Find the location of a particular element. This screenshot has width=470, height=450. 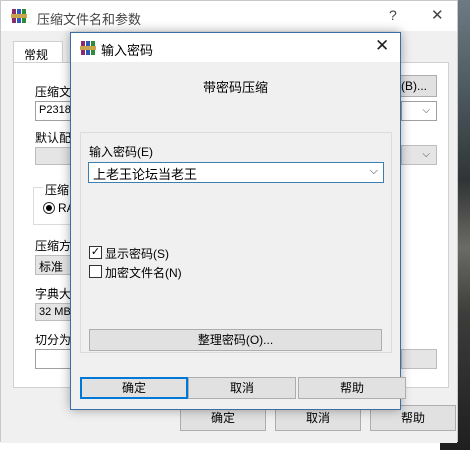

dialog-heading: 带密码压缩 is located at coordinates (235, 87).